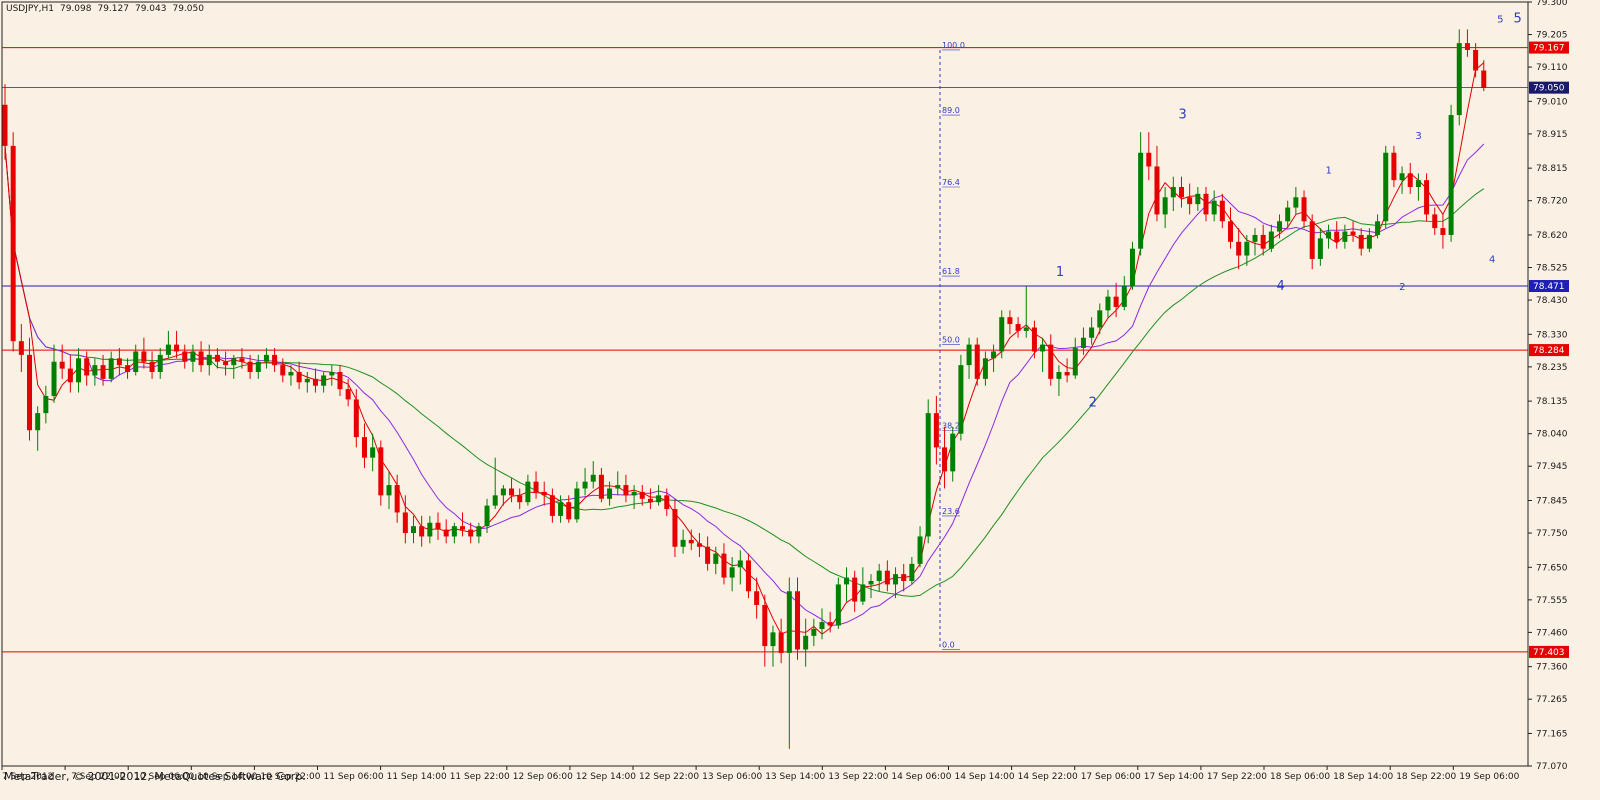  Describe the element at coordinates (1492, 259) in the screenshot. I see `elliott-wave-label: 4` at that location.